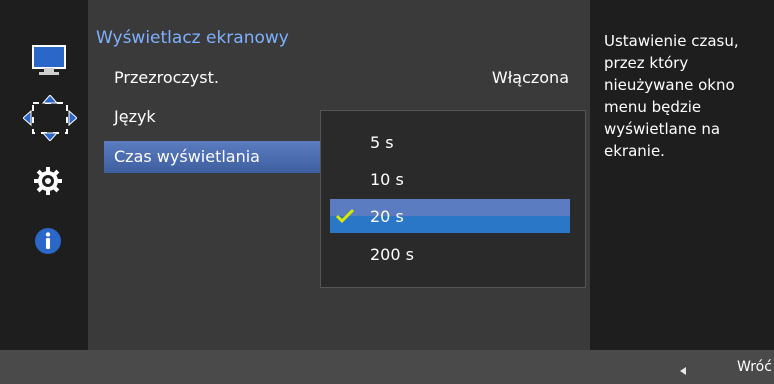 The height and width of the screenshot is (384, 774). I want to click on back-arrow-icon, so click(683, 371).